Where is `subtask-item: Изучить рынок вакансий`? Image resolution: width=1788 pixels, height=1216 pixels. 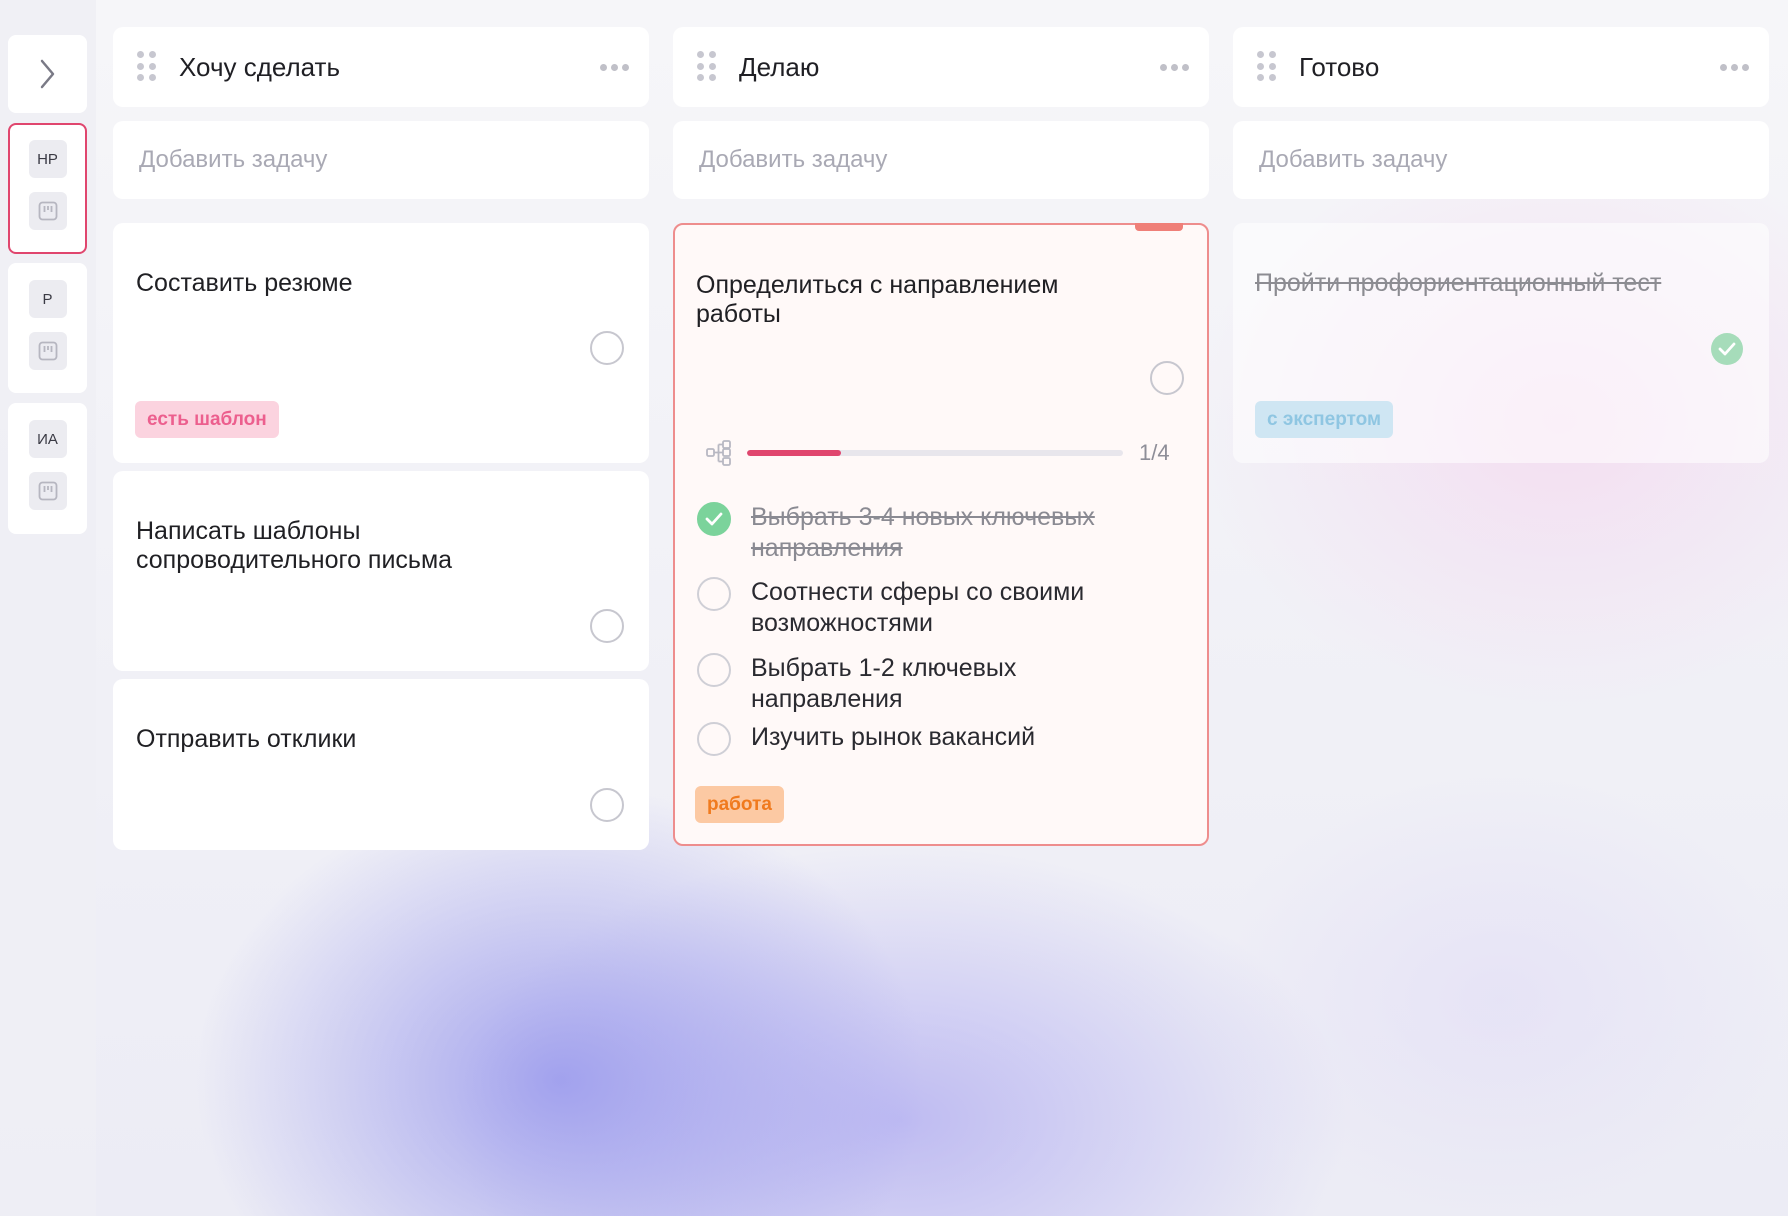
subtask-item: Изучить рынок вакансий is located at coordinates (924, 739).